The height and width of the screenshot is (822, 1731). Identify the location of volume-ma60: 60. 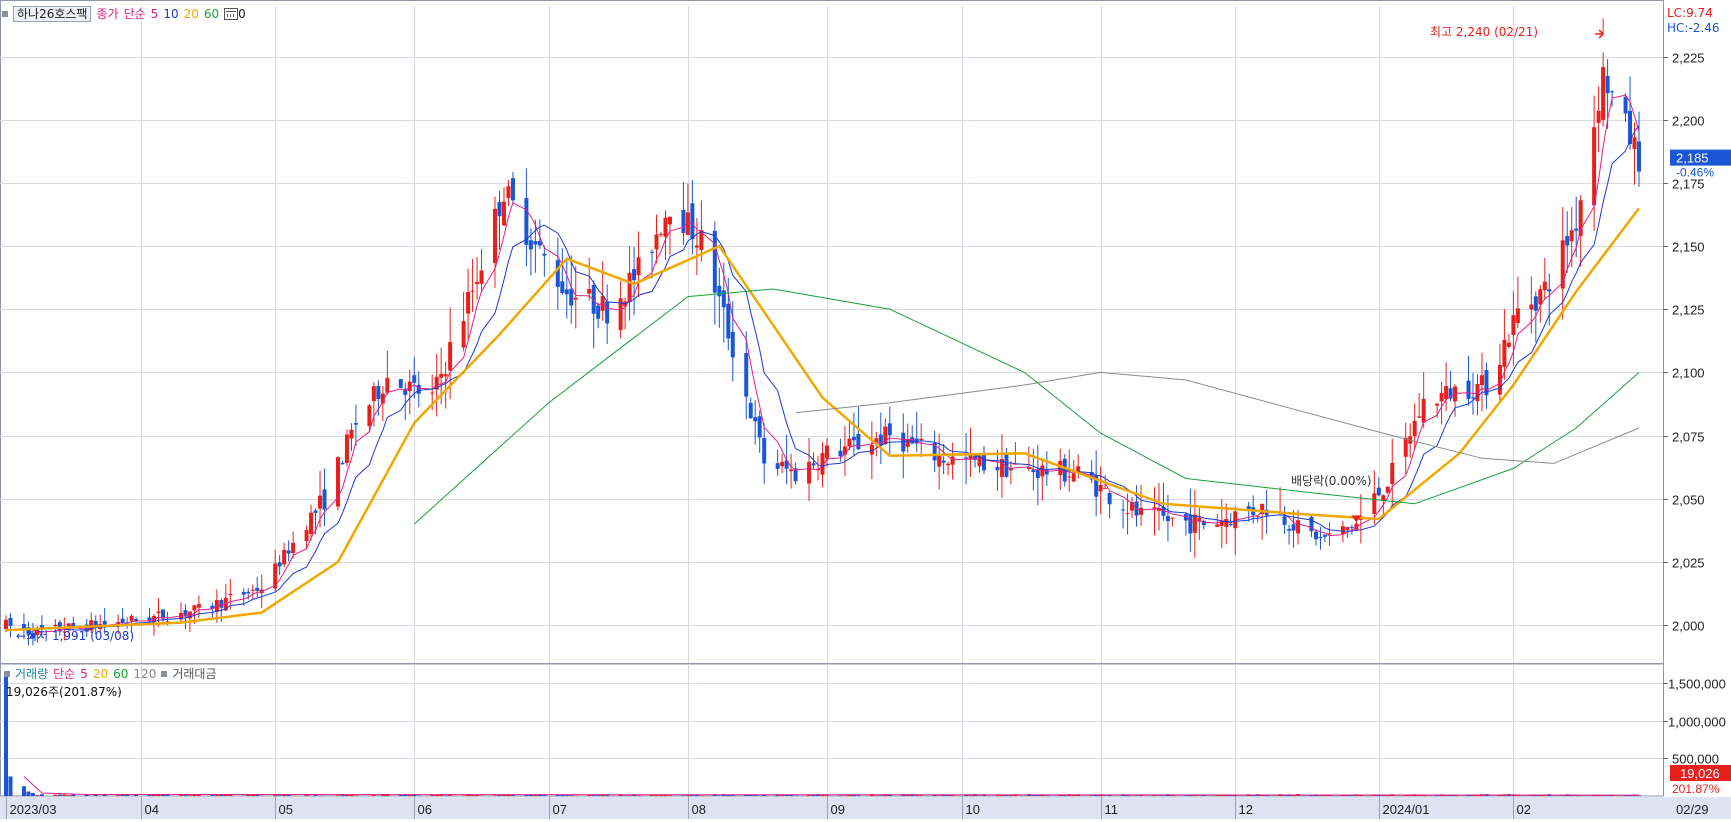
(120, 674).